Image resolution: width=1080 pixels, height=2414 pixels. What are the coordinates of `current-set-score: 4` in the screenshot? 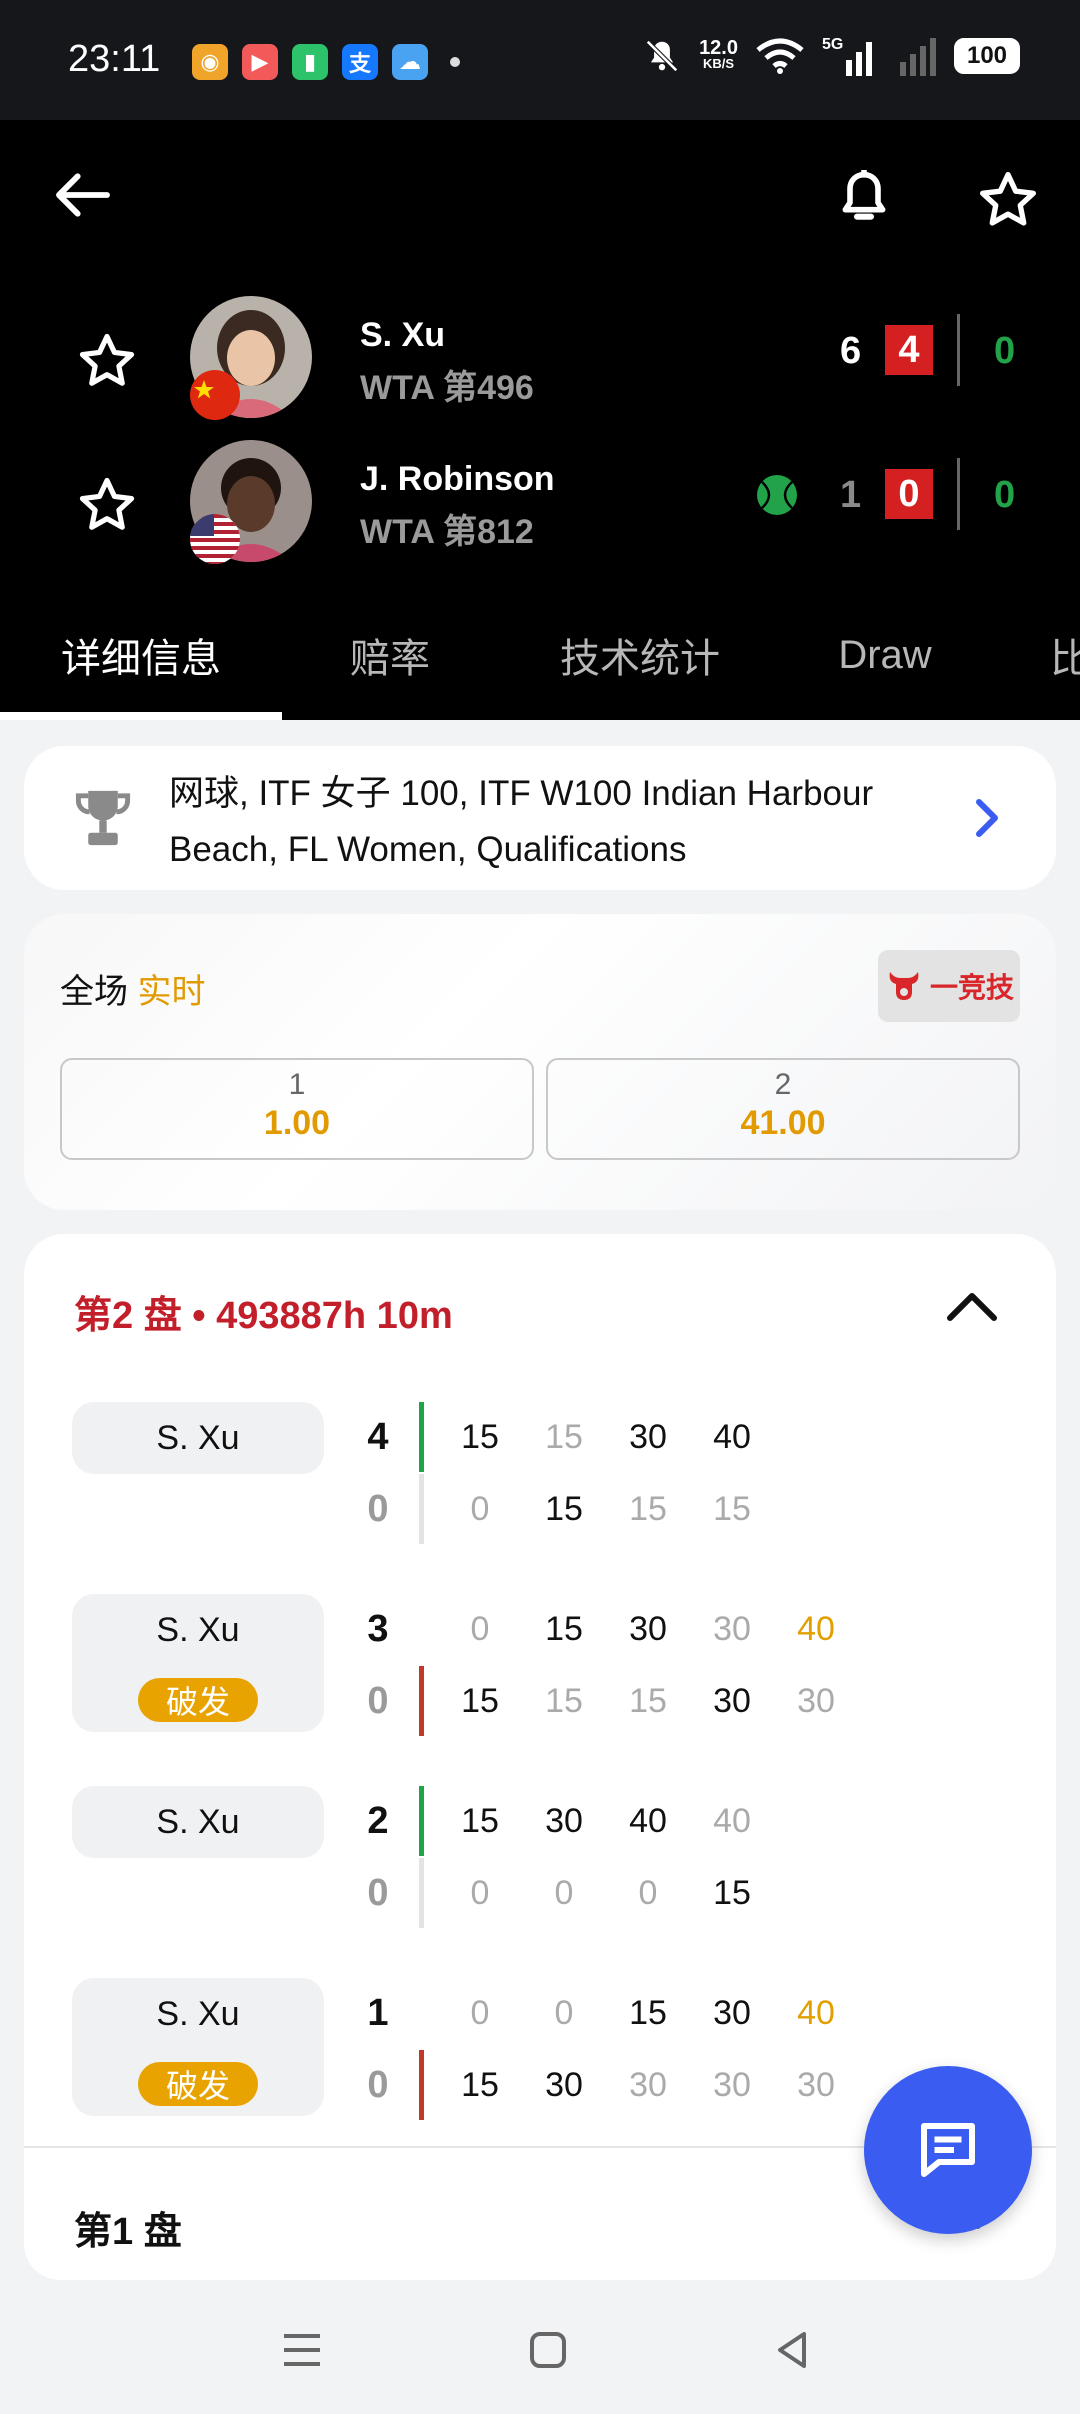 It's located at (909, 350).